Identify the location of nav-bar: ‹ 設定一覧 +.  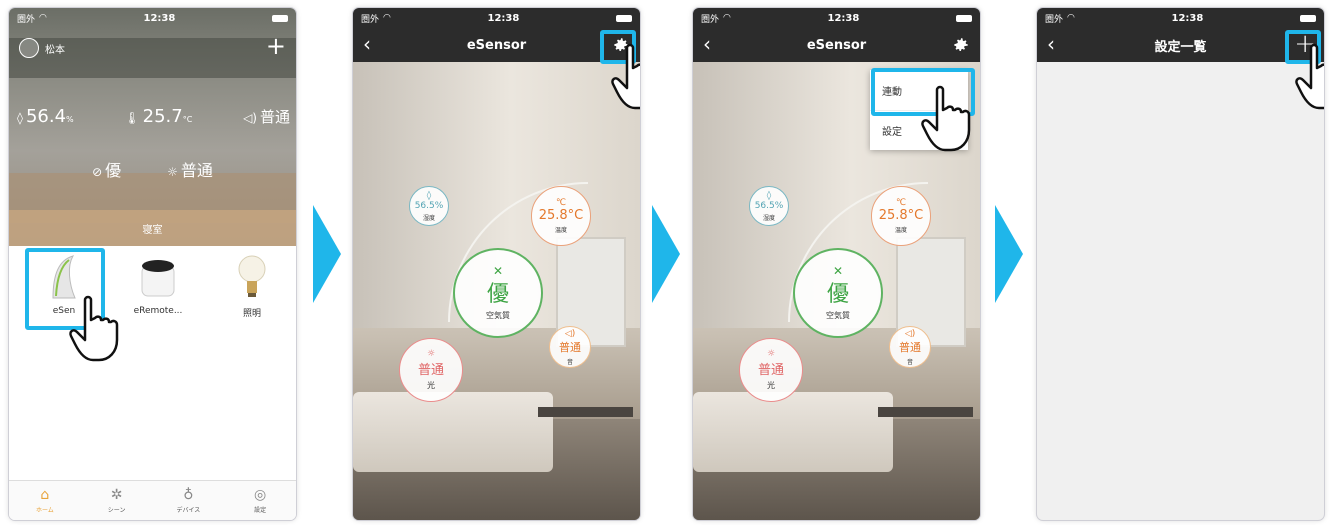
(1180, 45).